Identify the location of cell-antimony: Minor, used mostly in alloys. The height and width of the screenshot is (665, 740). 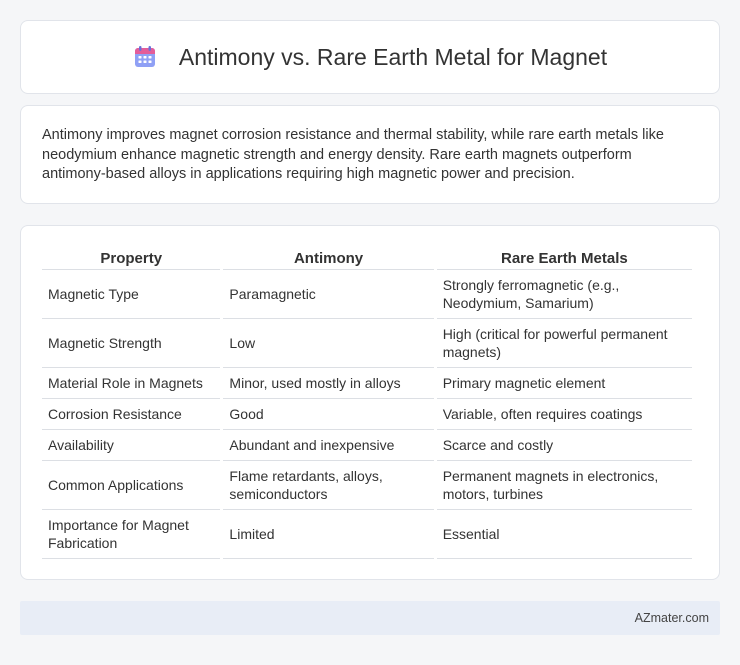
(328, 383).